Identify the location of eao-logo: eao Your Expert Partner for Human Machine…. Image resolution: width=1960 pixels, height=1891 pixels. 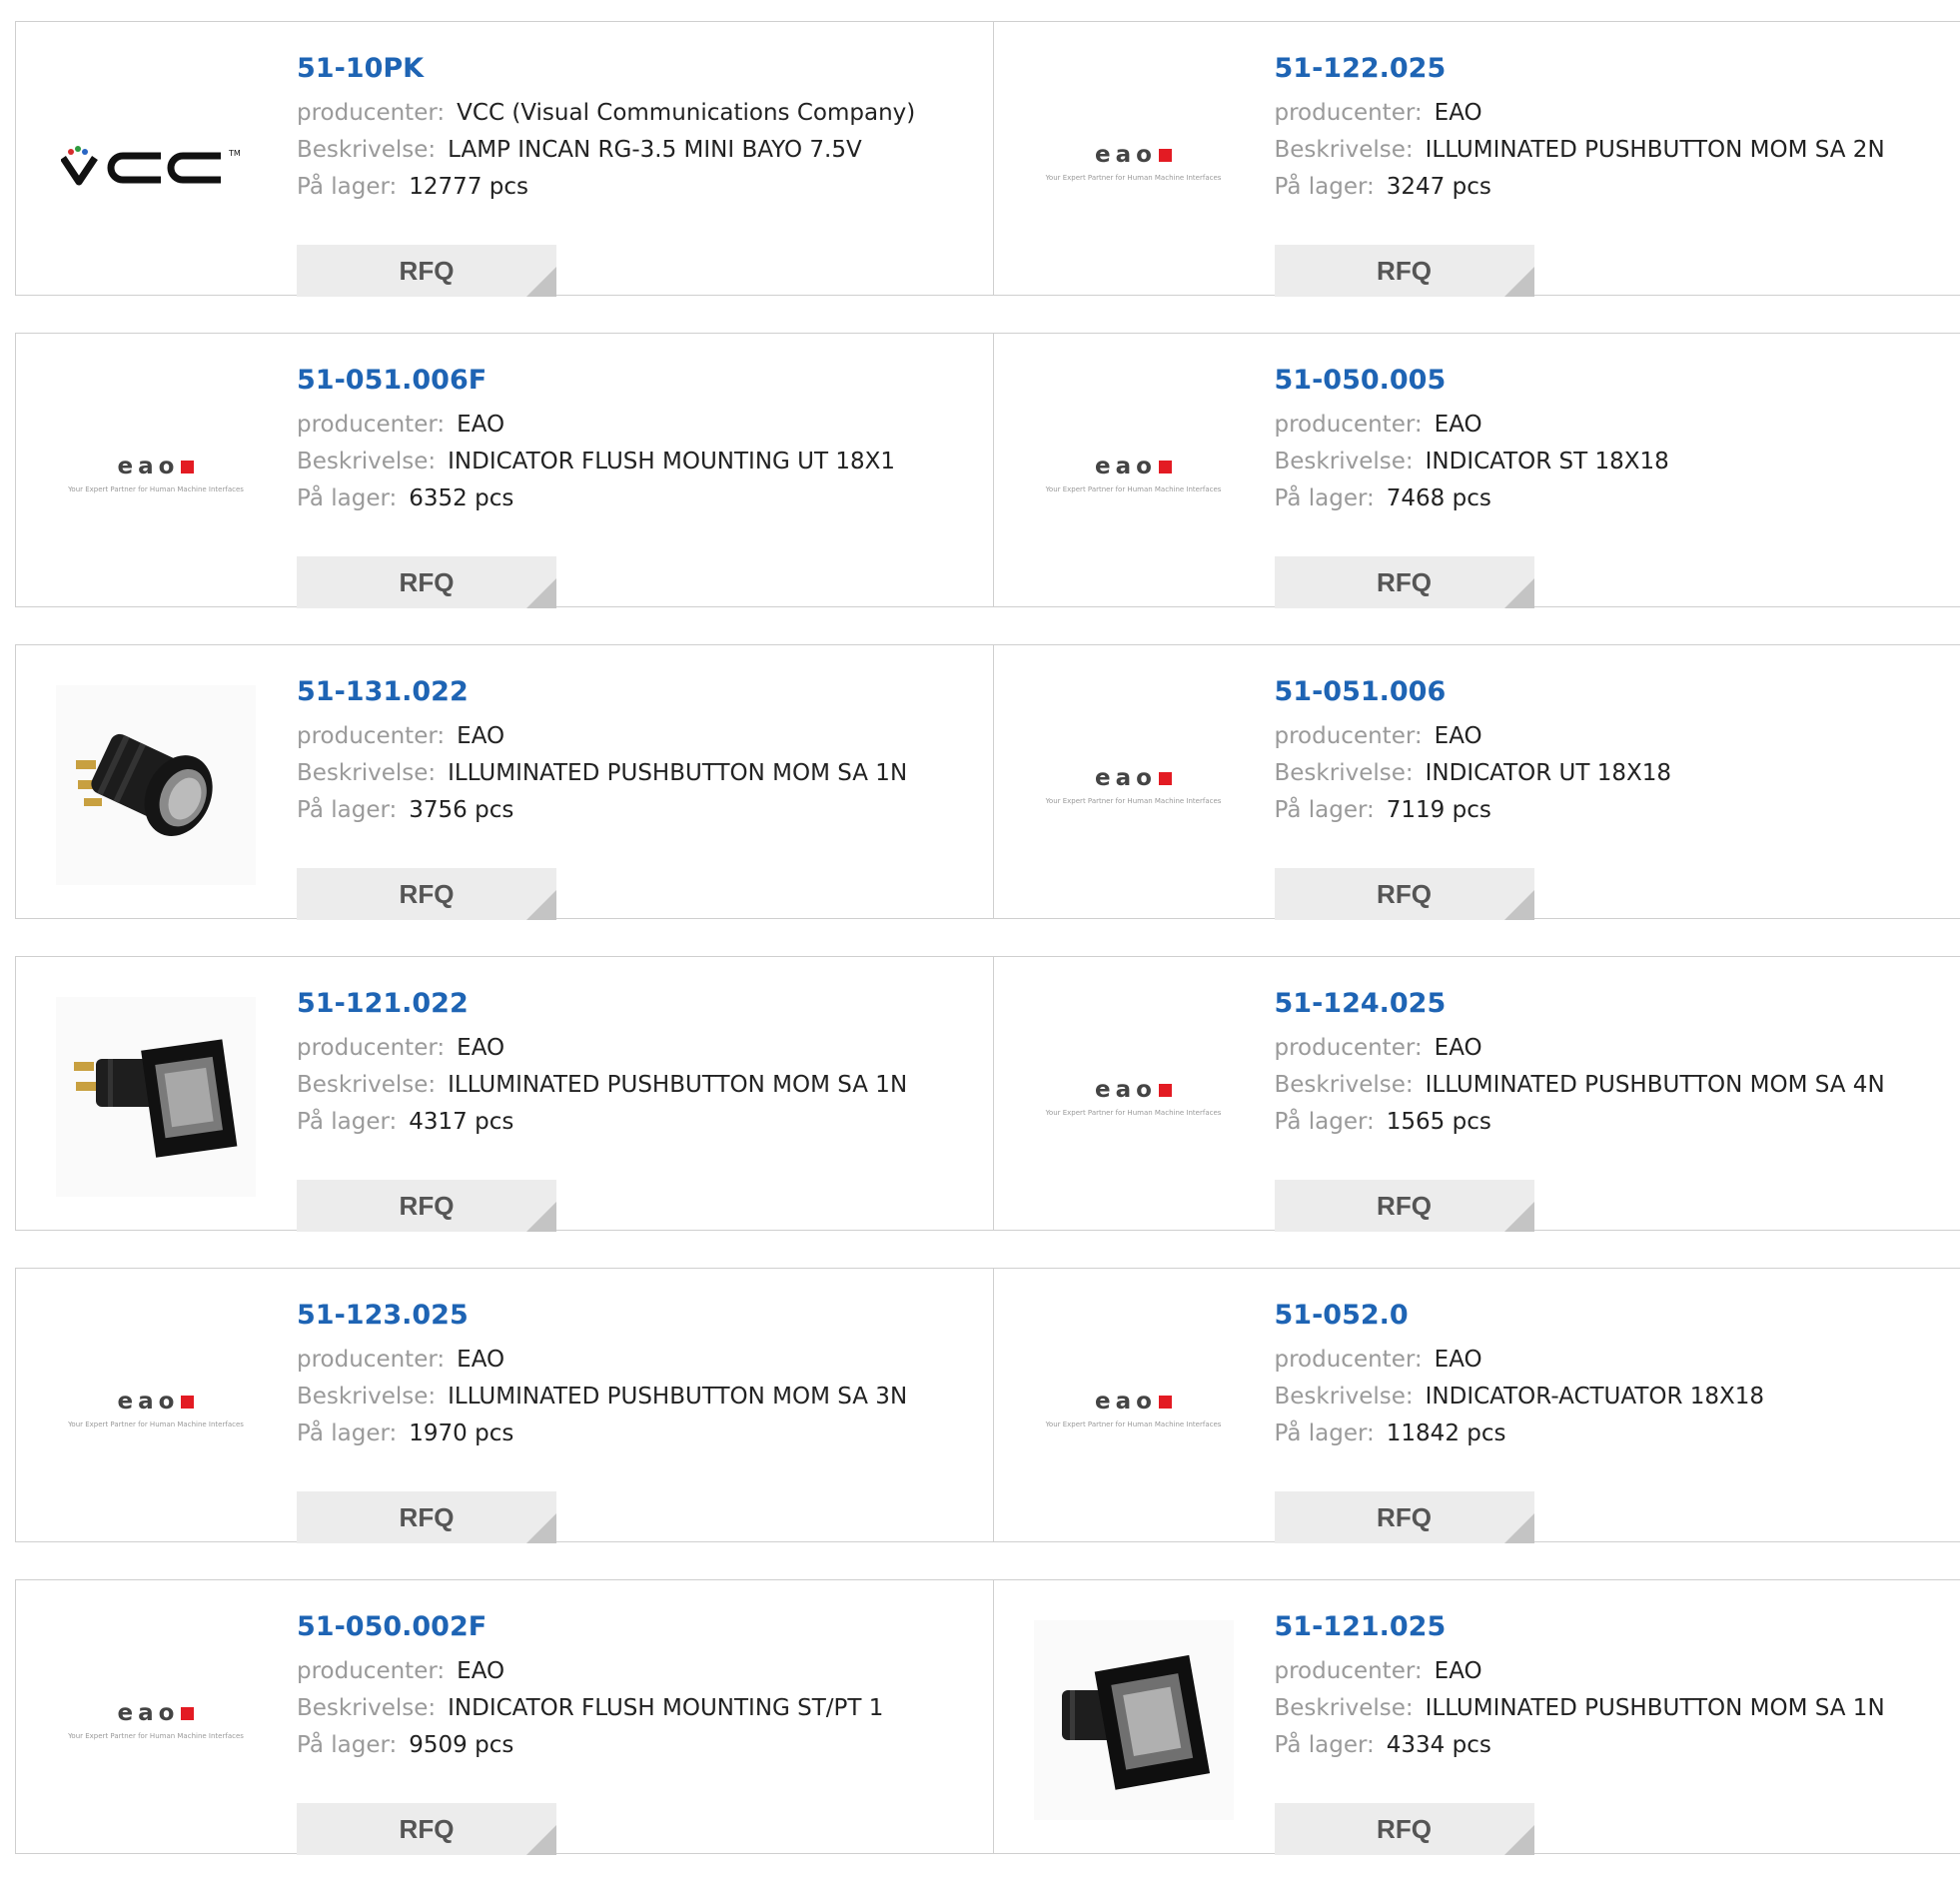
(1134, 785).